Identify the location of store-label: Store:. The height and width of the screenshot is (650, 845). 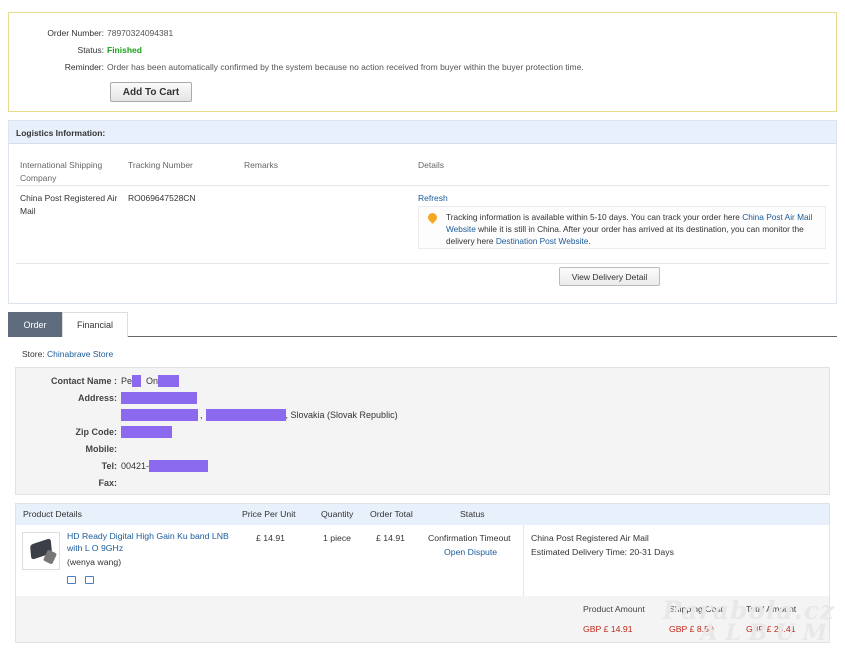
(35, 354).